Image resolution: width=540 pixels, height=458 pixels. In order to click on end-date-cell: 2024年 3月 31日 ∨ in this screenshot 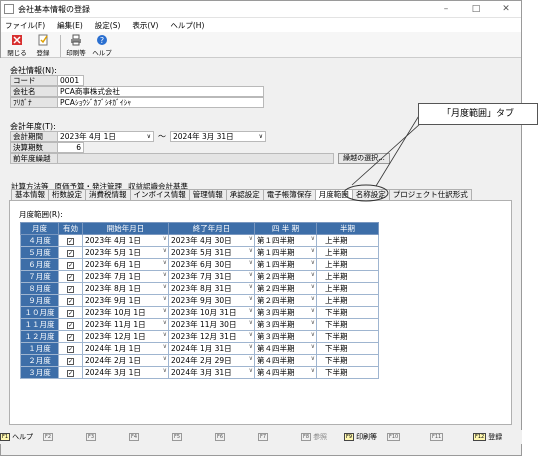, I will do `click(211, 372)`.